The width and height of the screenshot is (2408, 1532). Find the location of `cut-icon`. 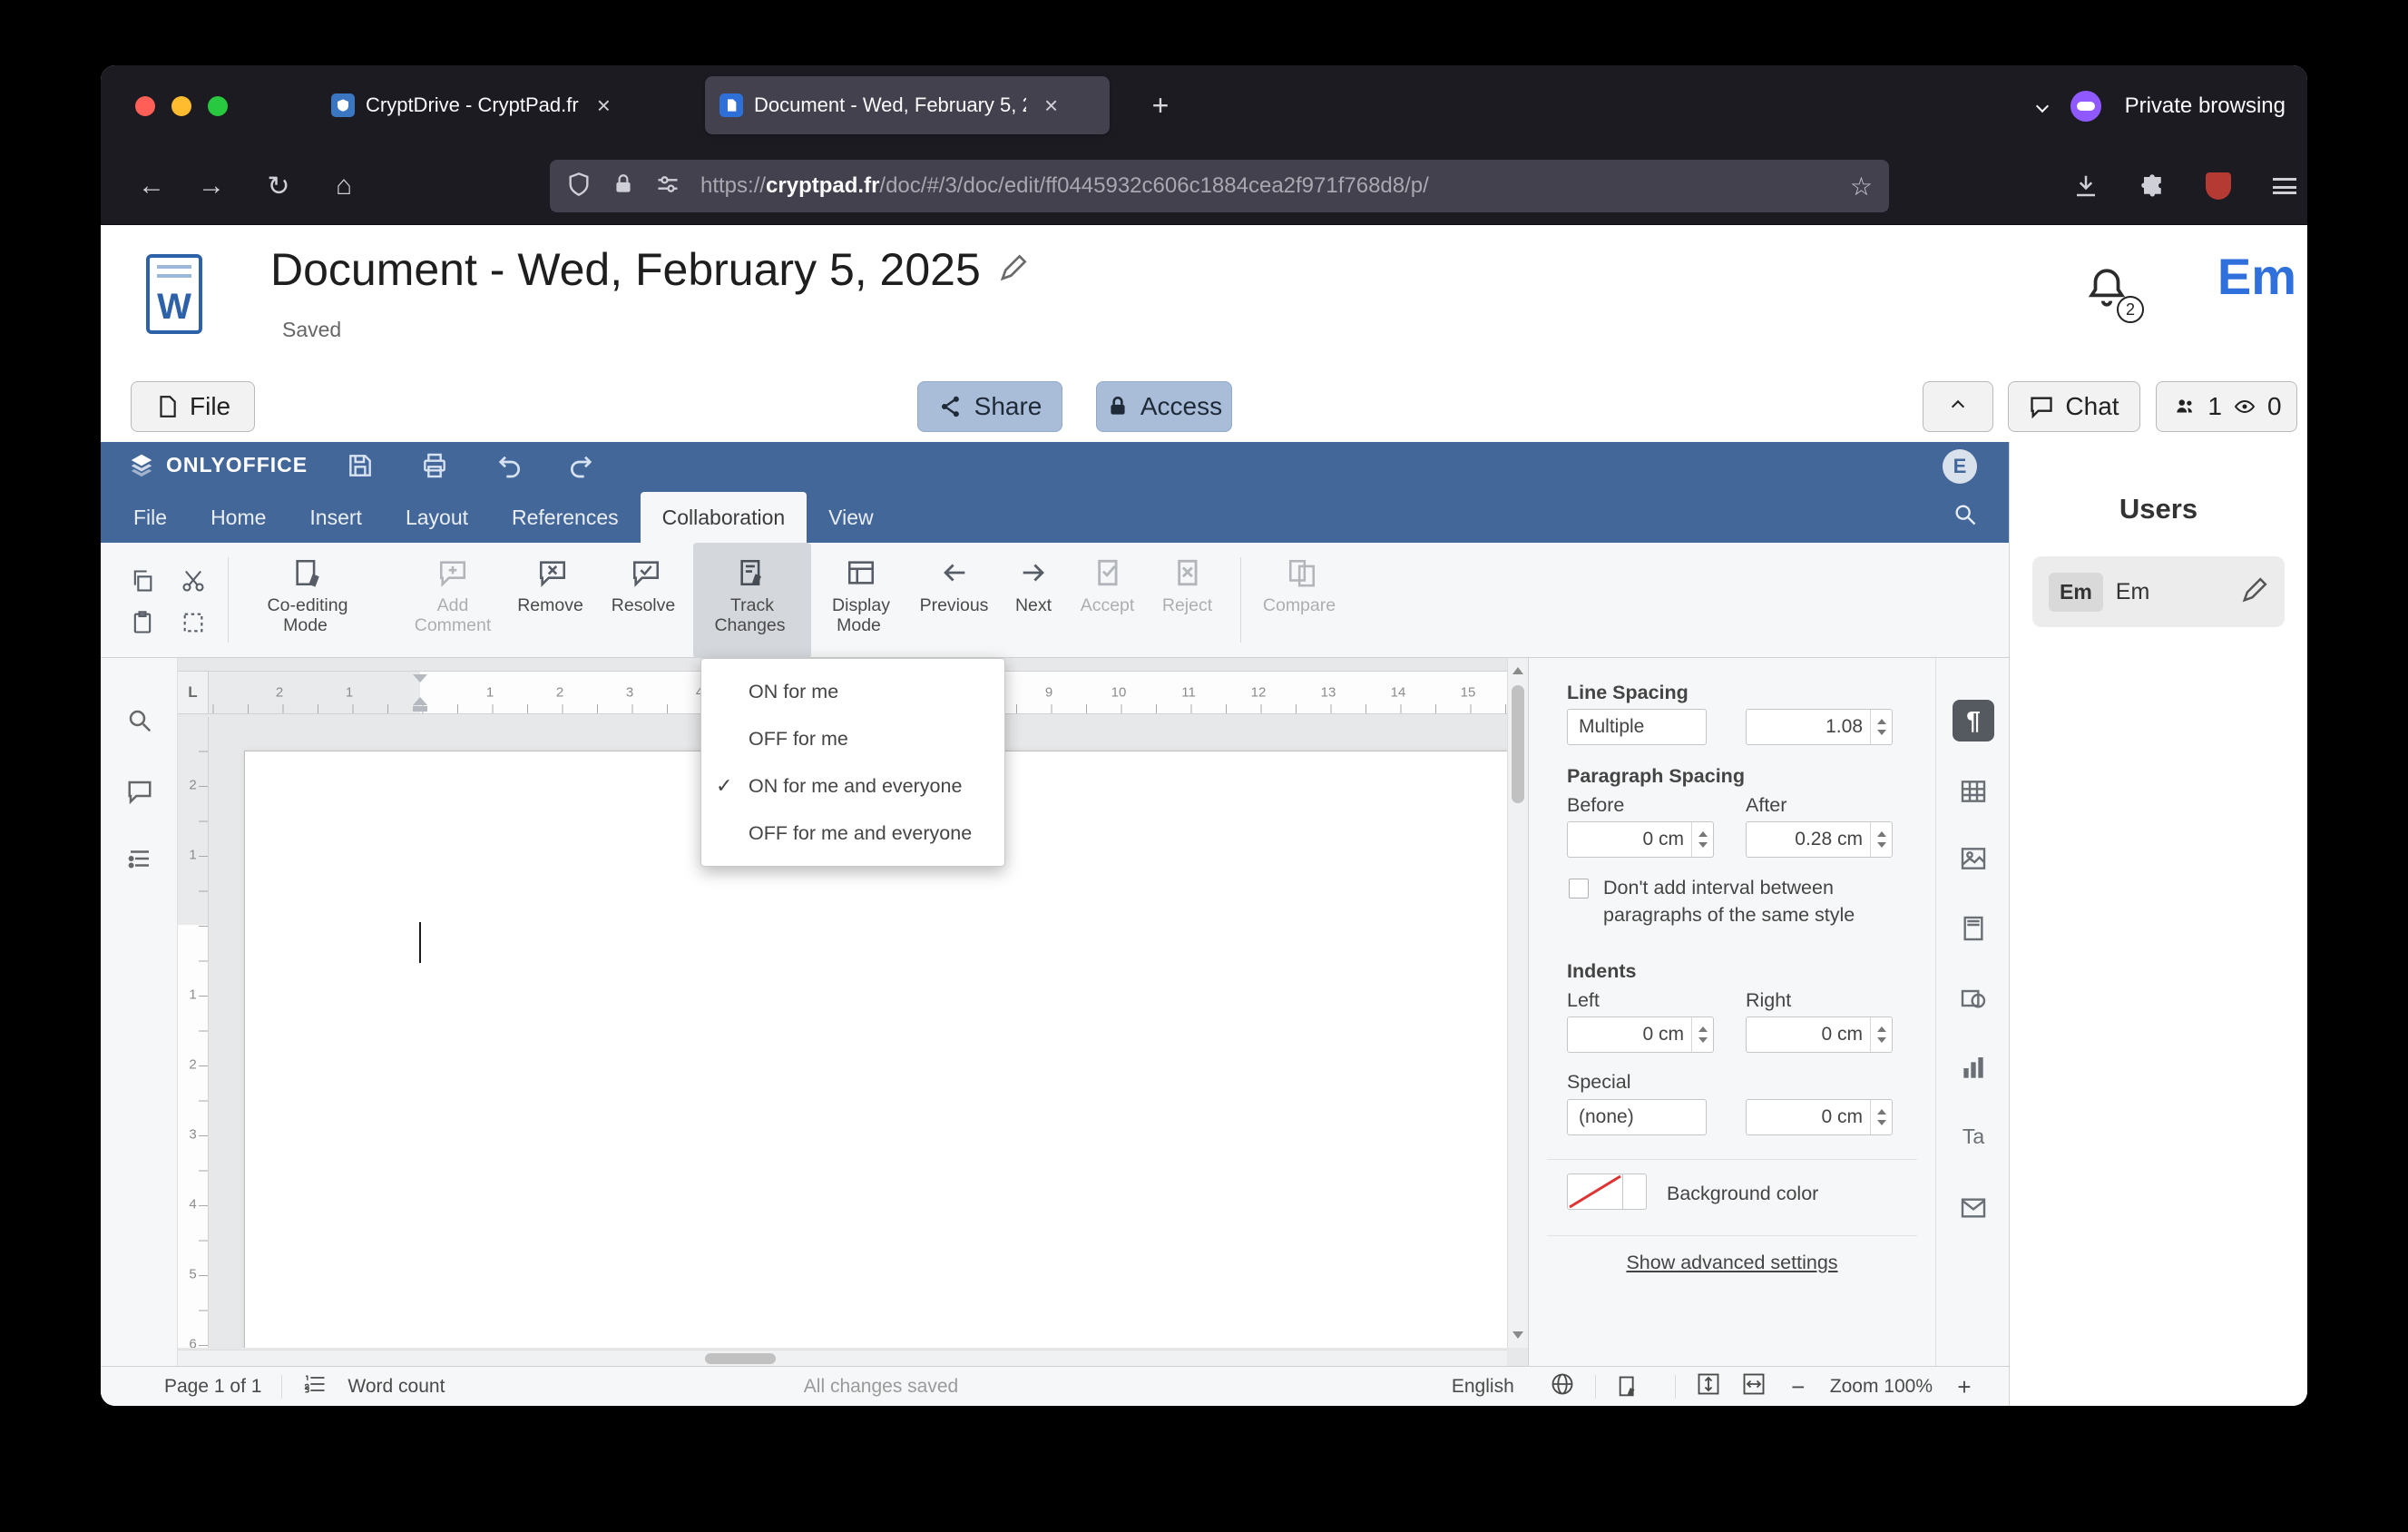

cut-icon is located at coordinates (193, 581).